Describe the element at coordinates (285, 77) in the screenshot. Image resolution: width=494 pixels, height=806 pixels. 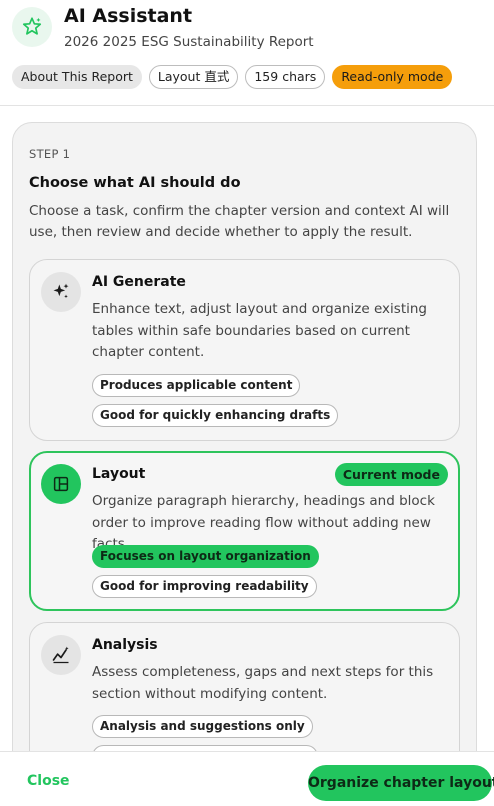
I see `char-count-chip: 159 chars` at that location.